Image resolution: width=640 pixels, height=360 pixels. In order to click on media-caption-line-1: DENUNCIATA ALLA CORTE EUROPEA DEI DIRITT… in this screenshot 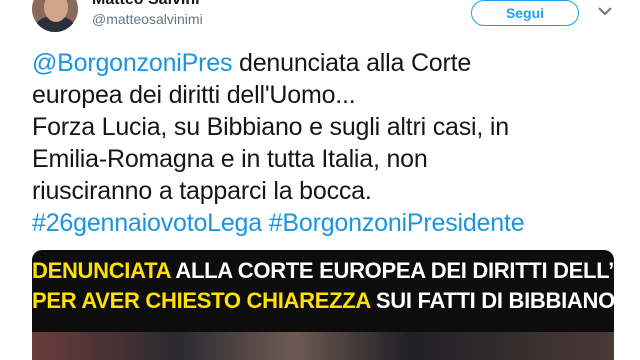, I will do `click(323, 271)`.